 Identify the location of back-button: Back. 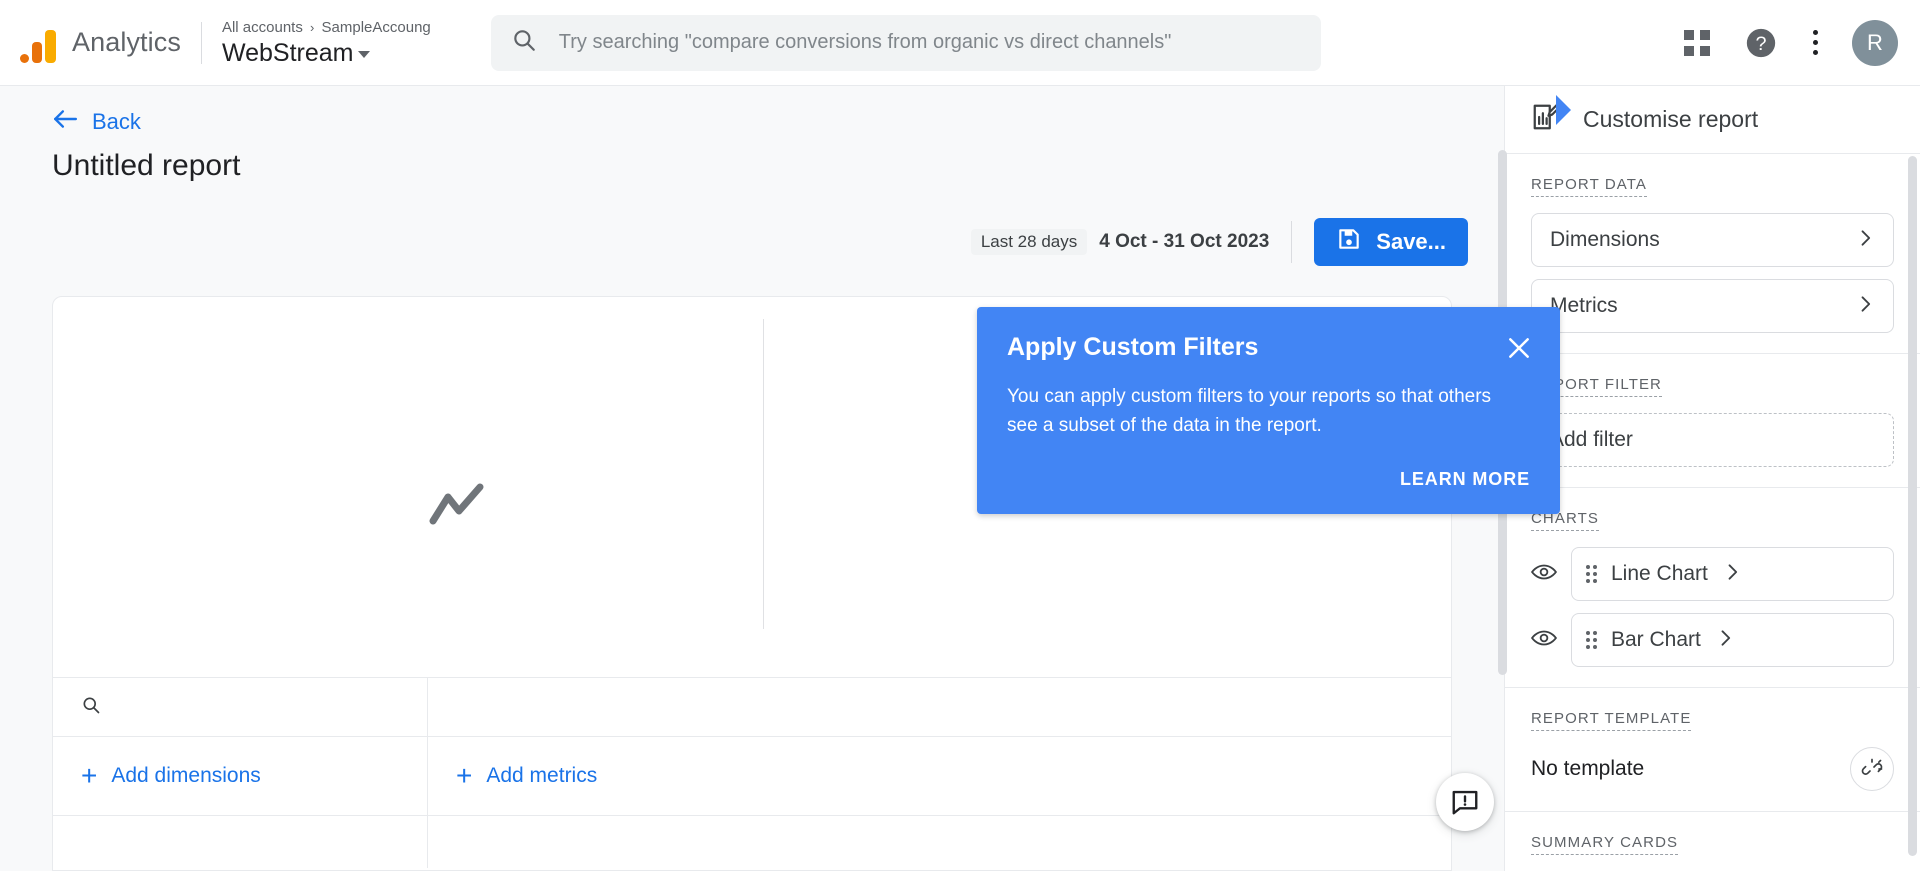
(96, 121).